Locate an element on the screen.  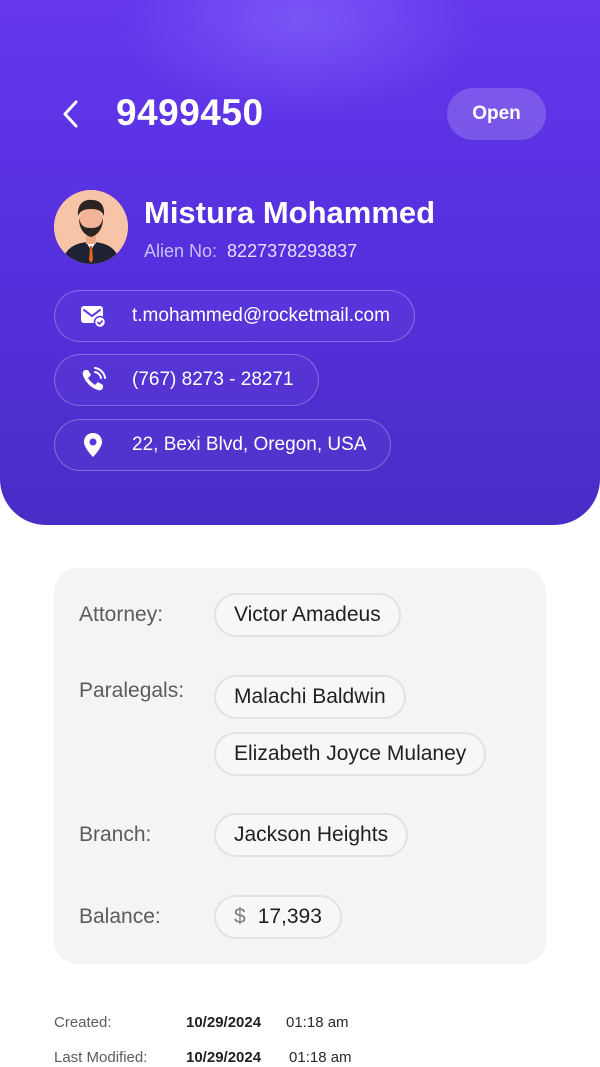
attorney-chip: Victor Amadeus is located at coordinates (307, 615).